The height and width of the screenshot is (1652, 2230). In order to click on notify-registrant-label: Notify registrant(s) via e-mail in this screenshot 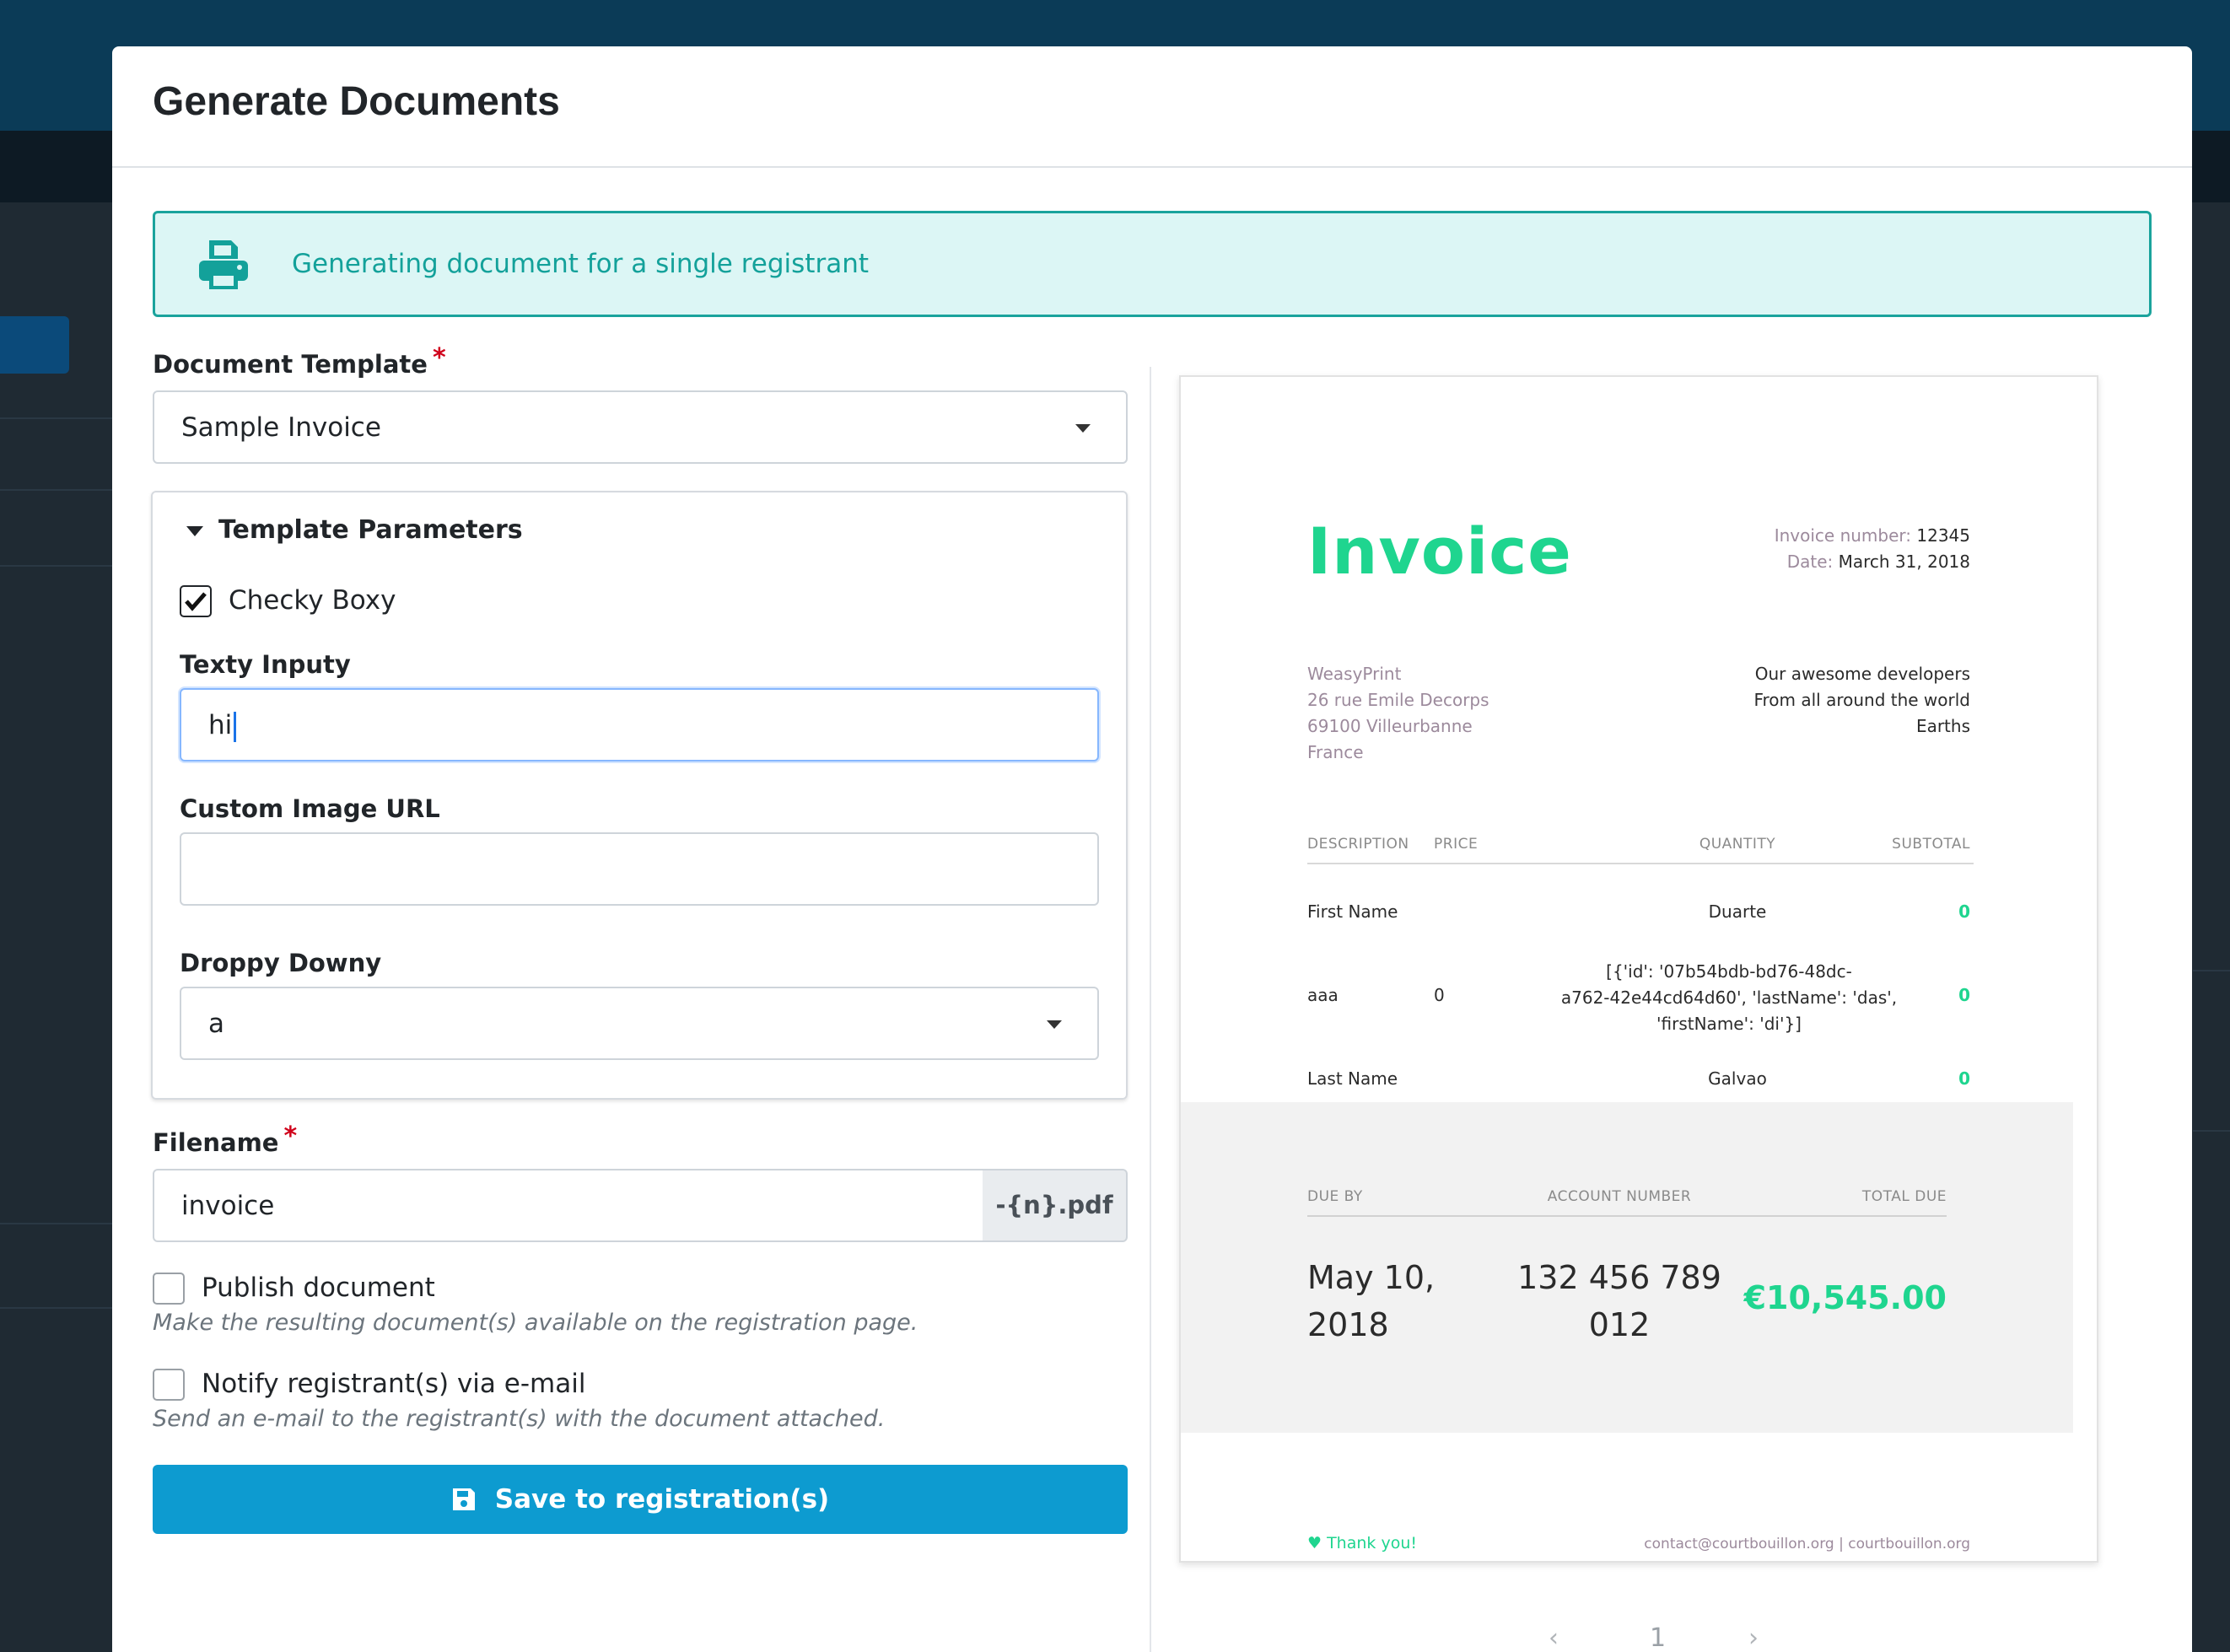, I will do `click(394, 1384)`.